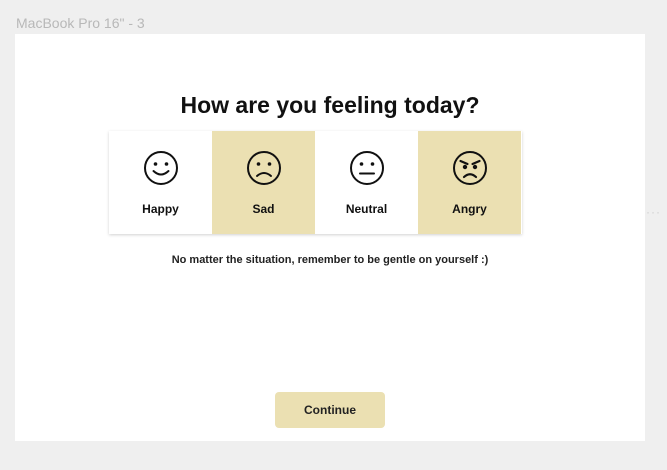  Describe the element at coordinates (366, 209) in the screenshot. I see `mood-label-neutral: Neutral` at that location.